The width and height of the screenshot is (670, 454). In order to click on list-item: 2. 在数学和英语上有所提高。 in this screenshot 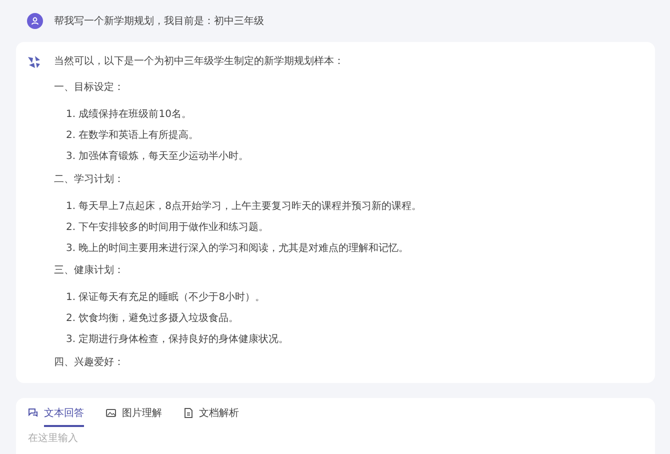, I will do `click(133, 136)`.